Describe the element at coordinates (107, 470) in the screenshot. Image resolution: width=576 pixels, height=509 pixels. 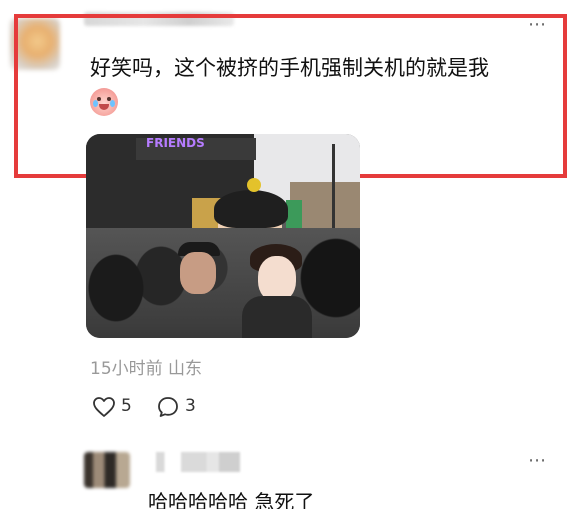
I see `reply-avatar` at that location.